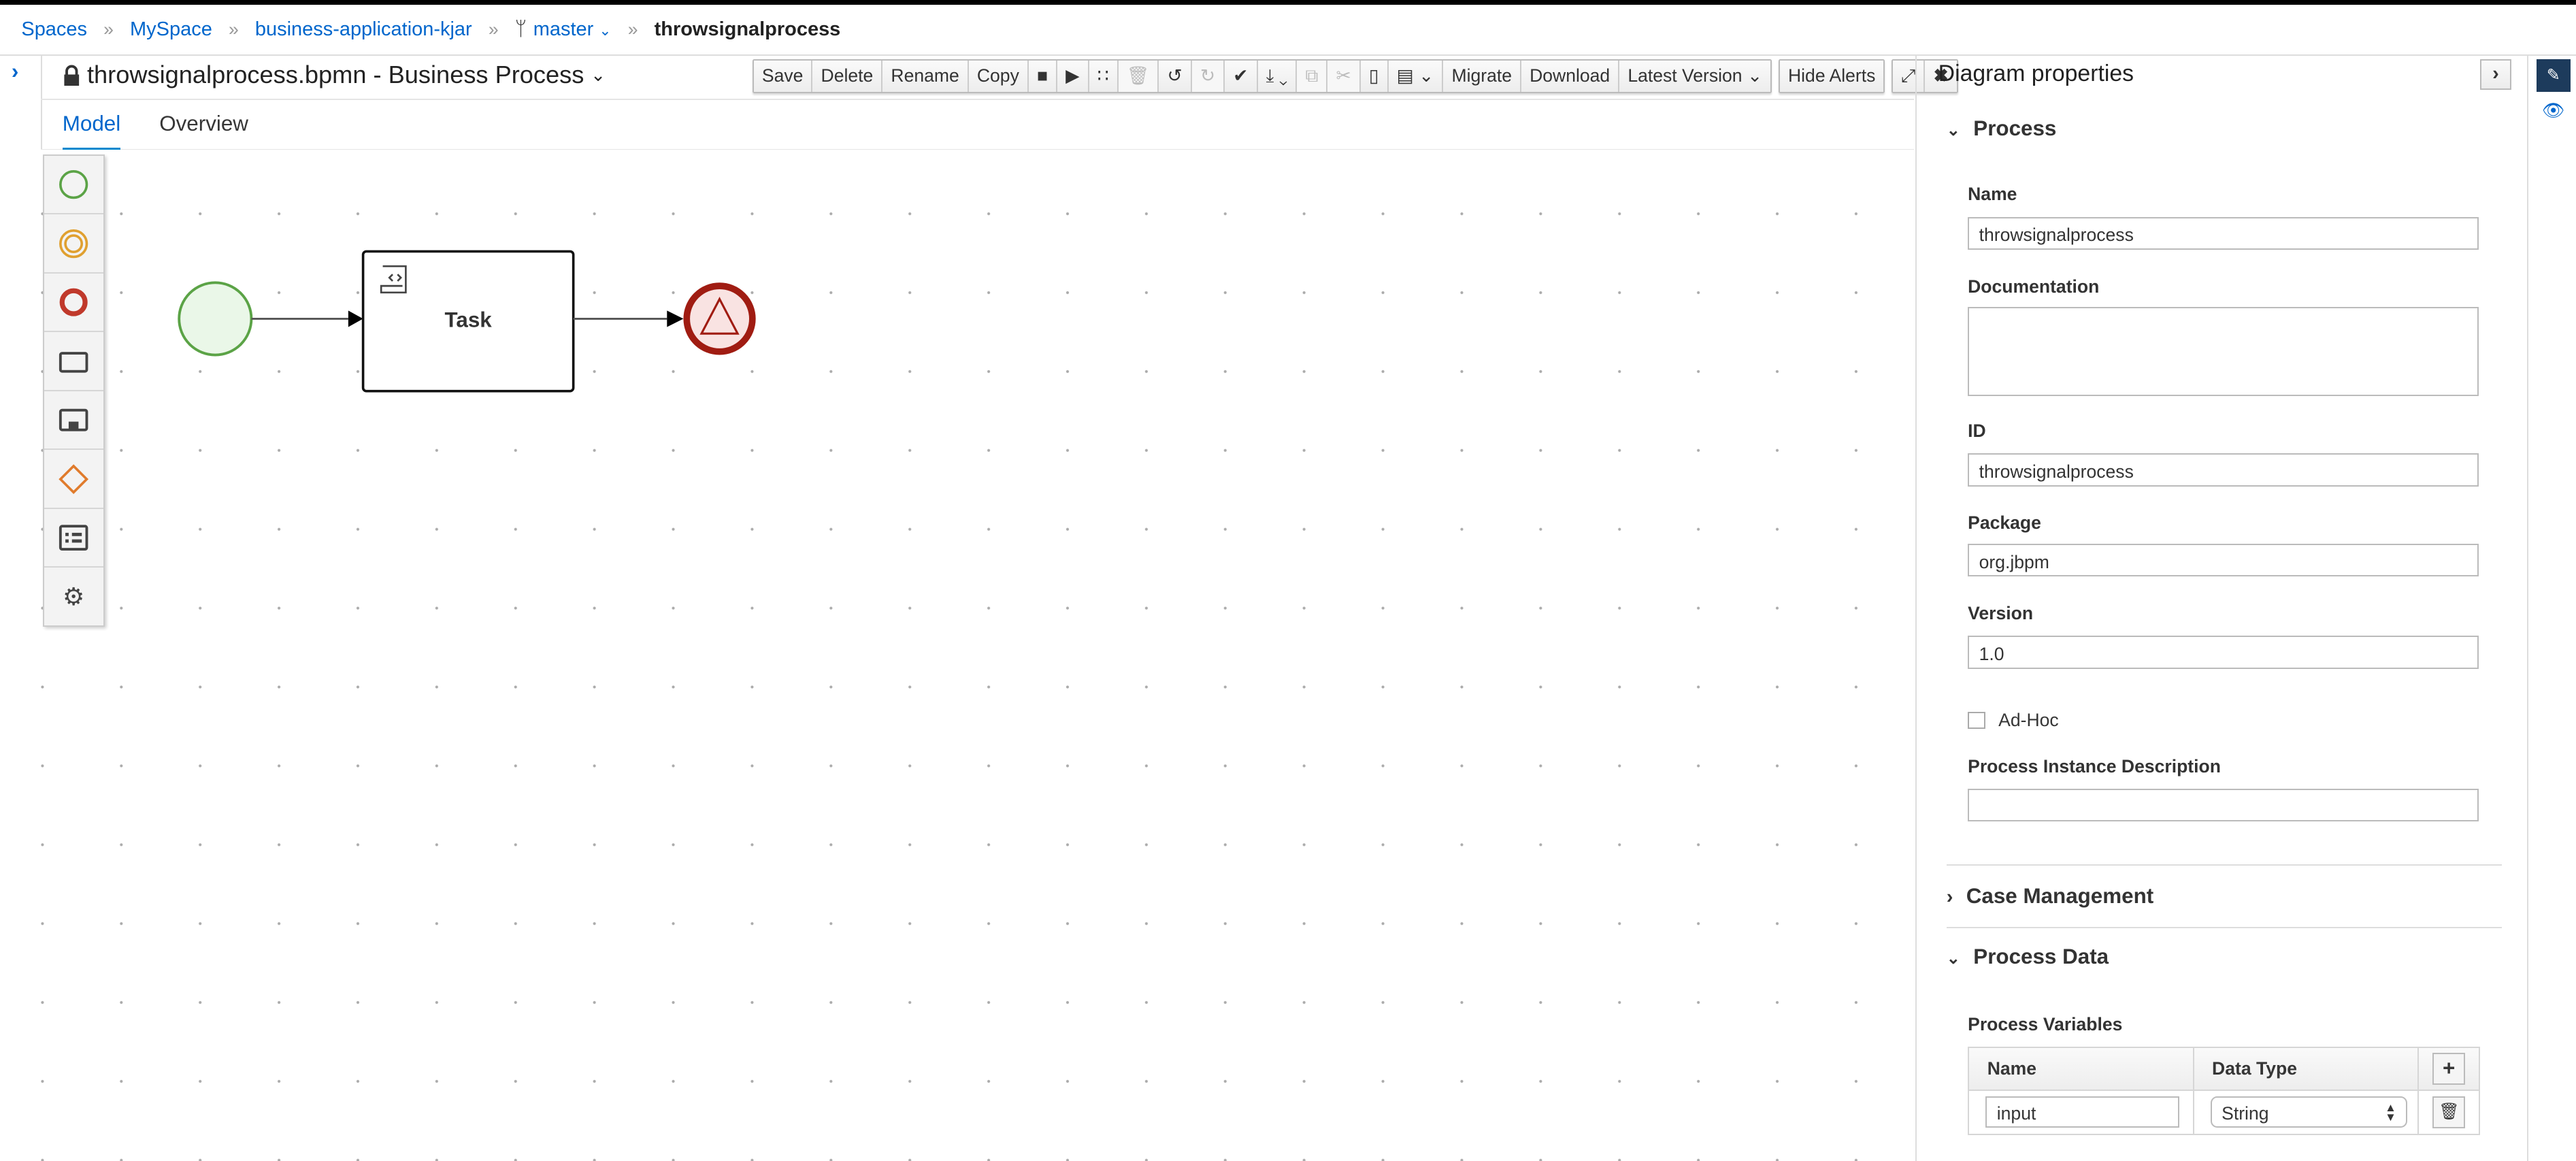 The height and width of the screenshot is (1161, 2576). What do you see at coordinates (2060, 896) in the screenshot?
I see `section-case-management-label: Case Management` at bounding box center [2060, 896].